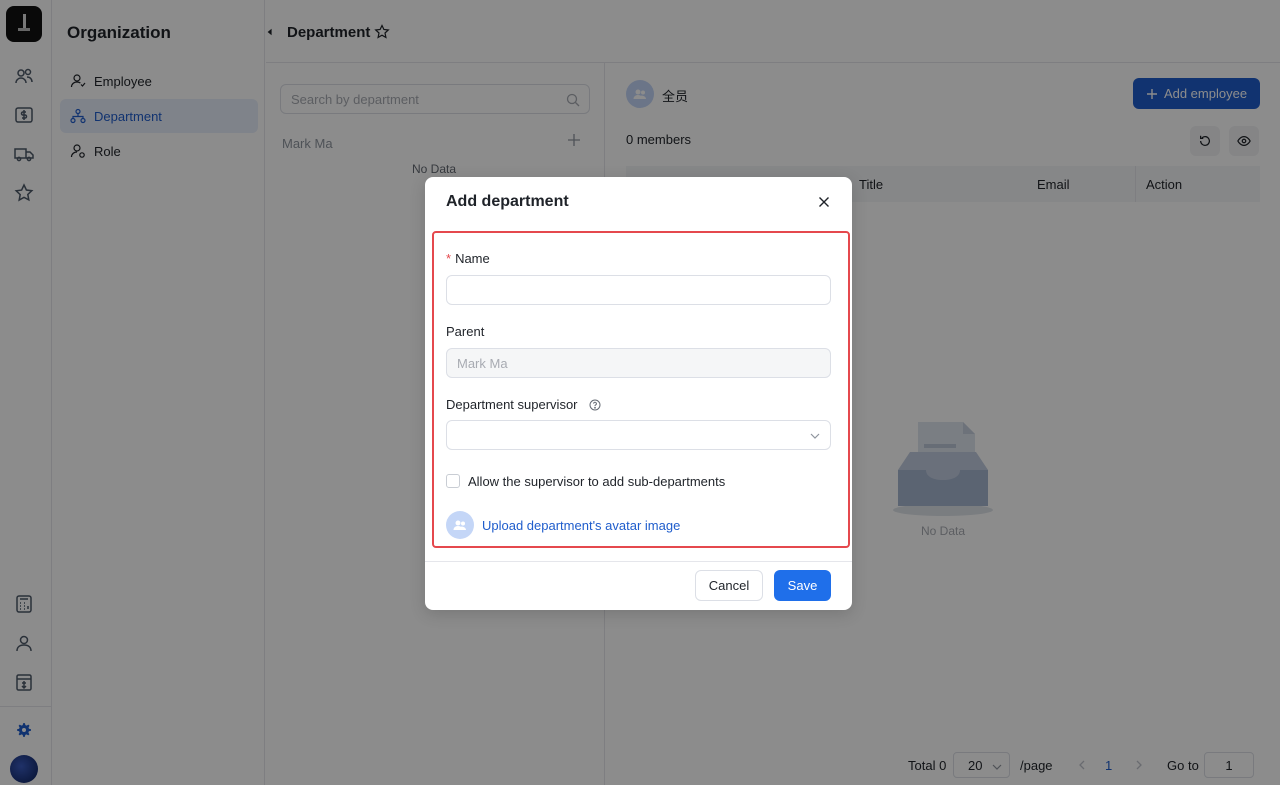  I want to click on department-avatar-placeholder, so click(460, 525).